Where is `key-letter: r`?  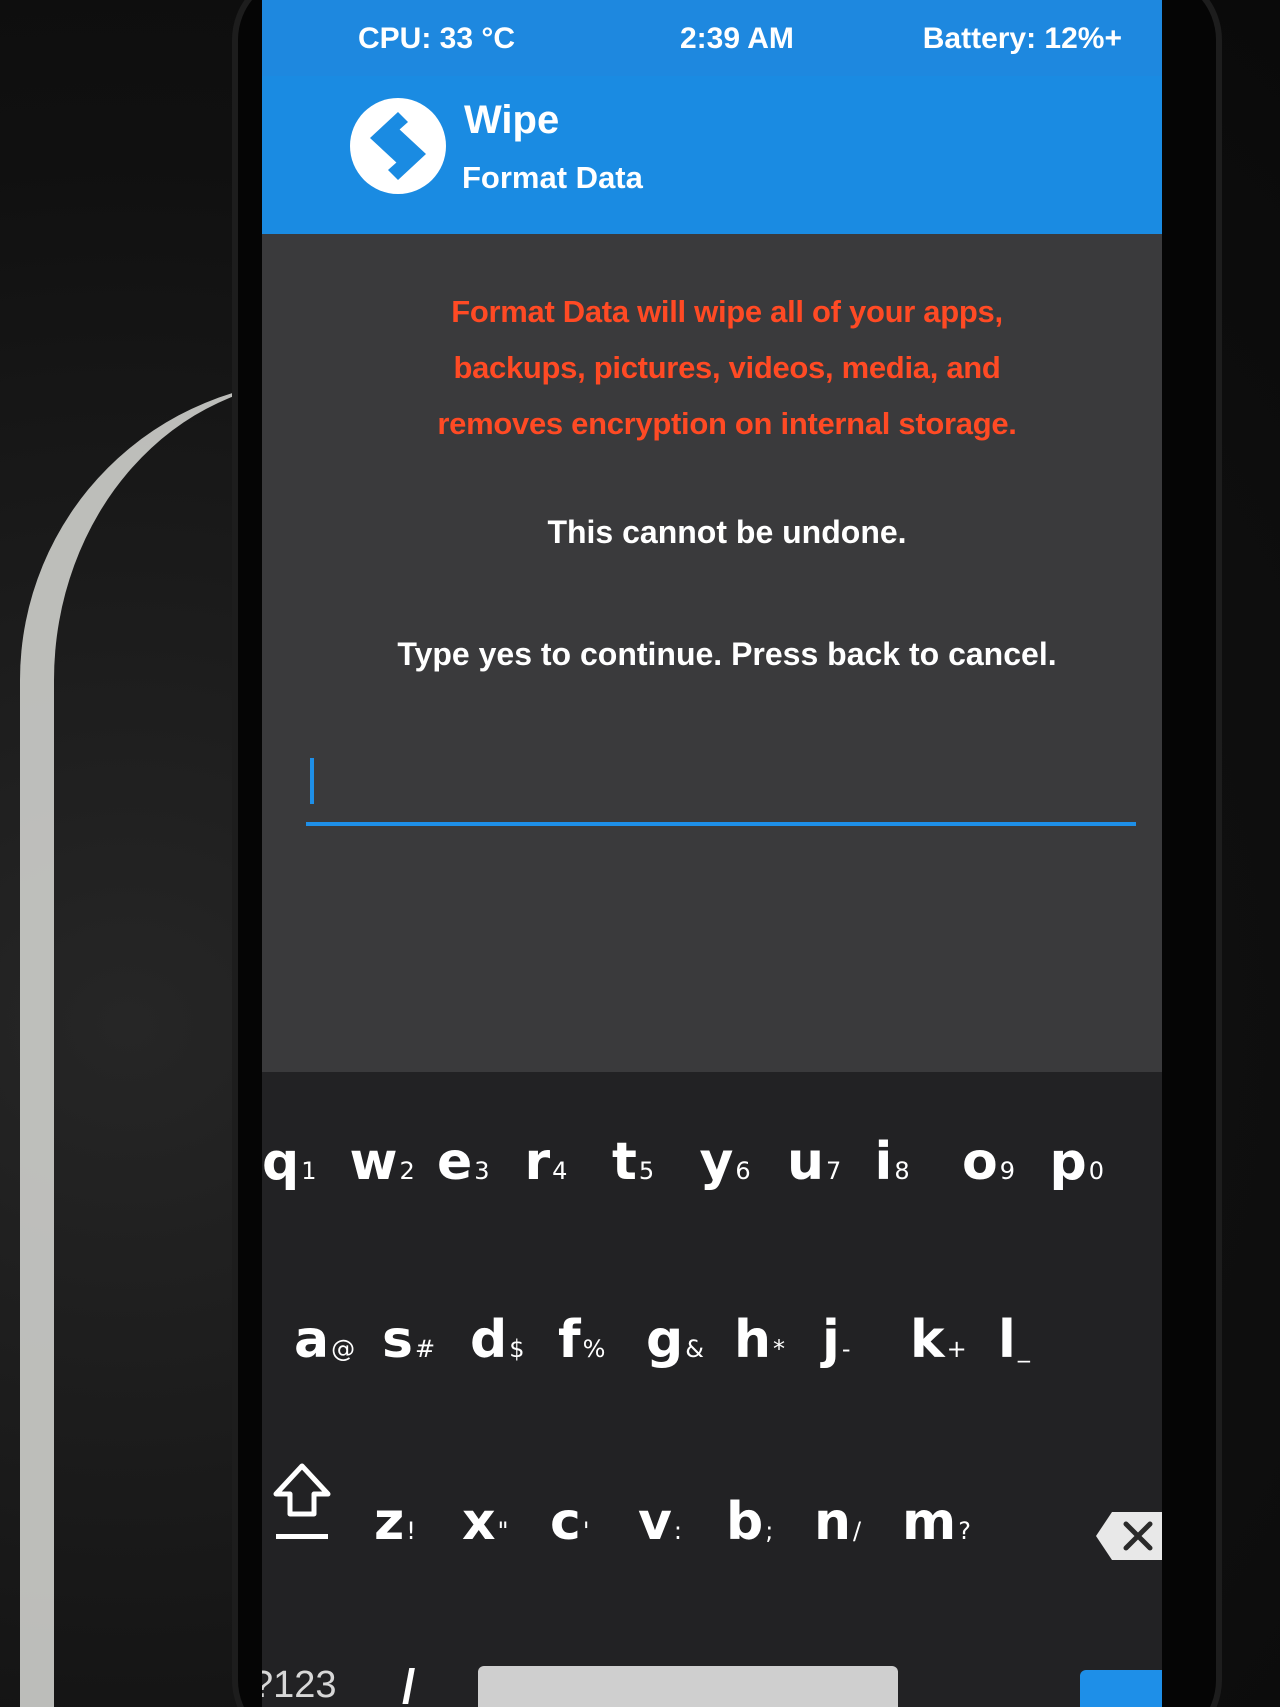
key-letter: r is located at coordinates (537, 1162).